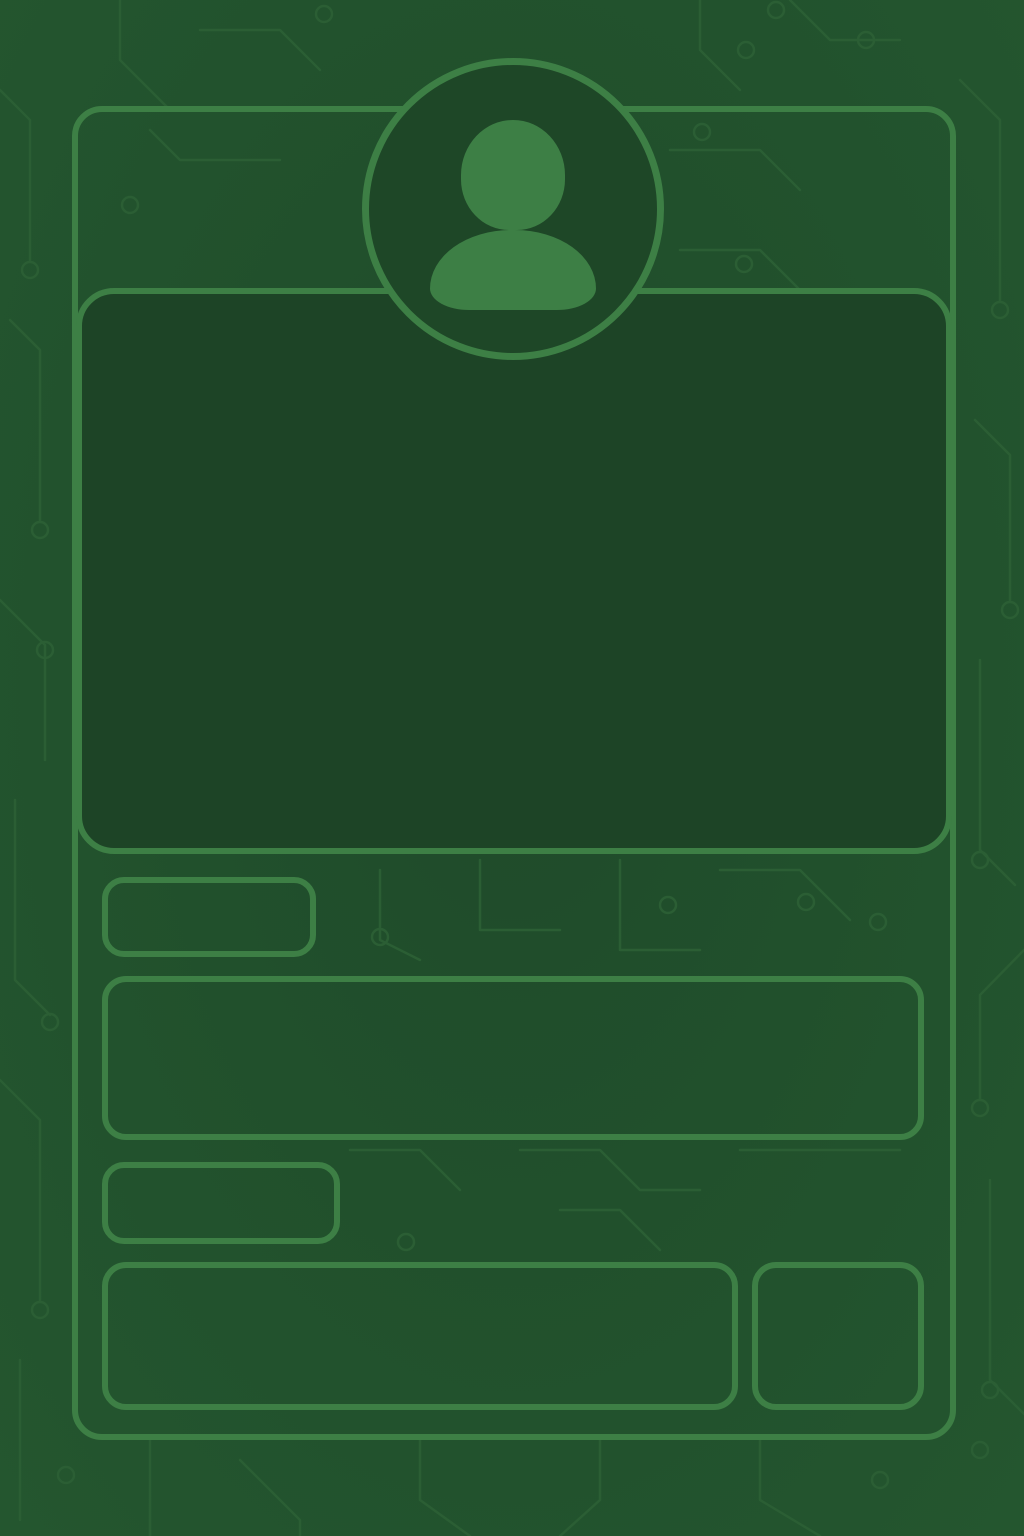 This screenshot has height=1536, width=1024. What do you see at coordinates (513, 1058) in the screenshot?
I see `text-content-box` at bounding box center [513, 1058].